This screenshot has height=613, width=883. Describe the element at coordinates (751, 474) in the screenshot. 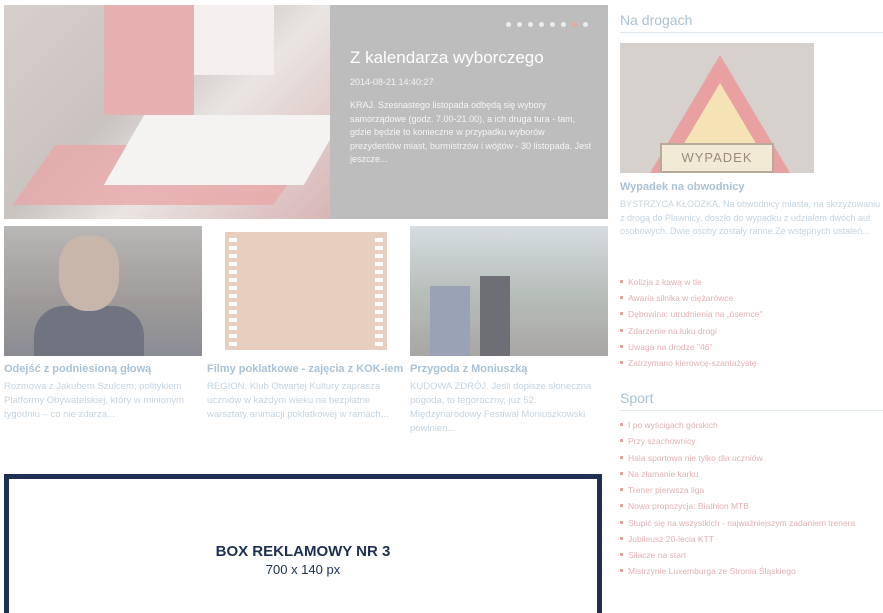

I see `list-item: Na złamanie karku` at that location.